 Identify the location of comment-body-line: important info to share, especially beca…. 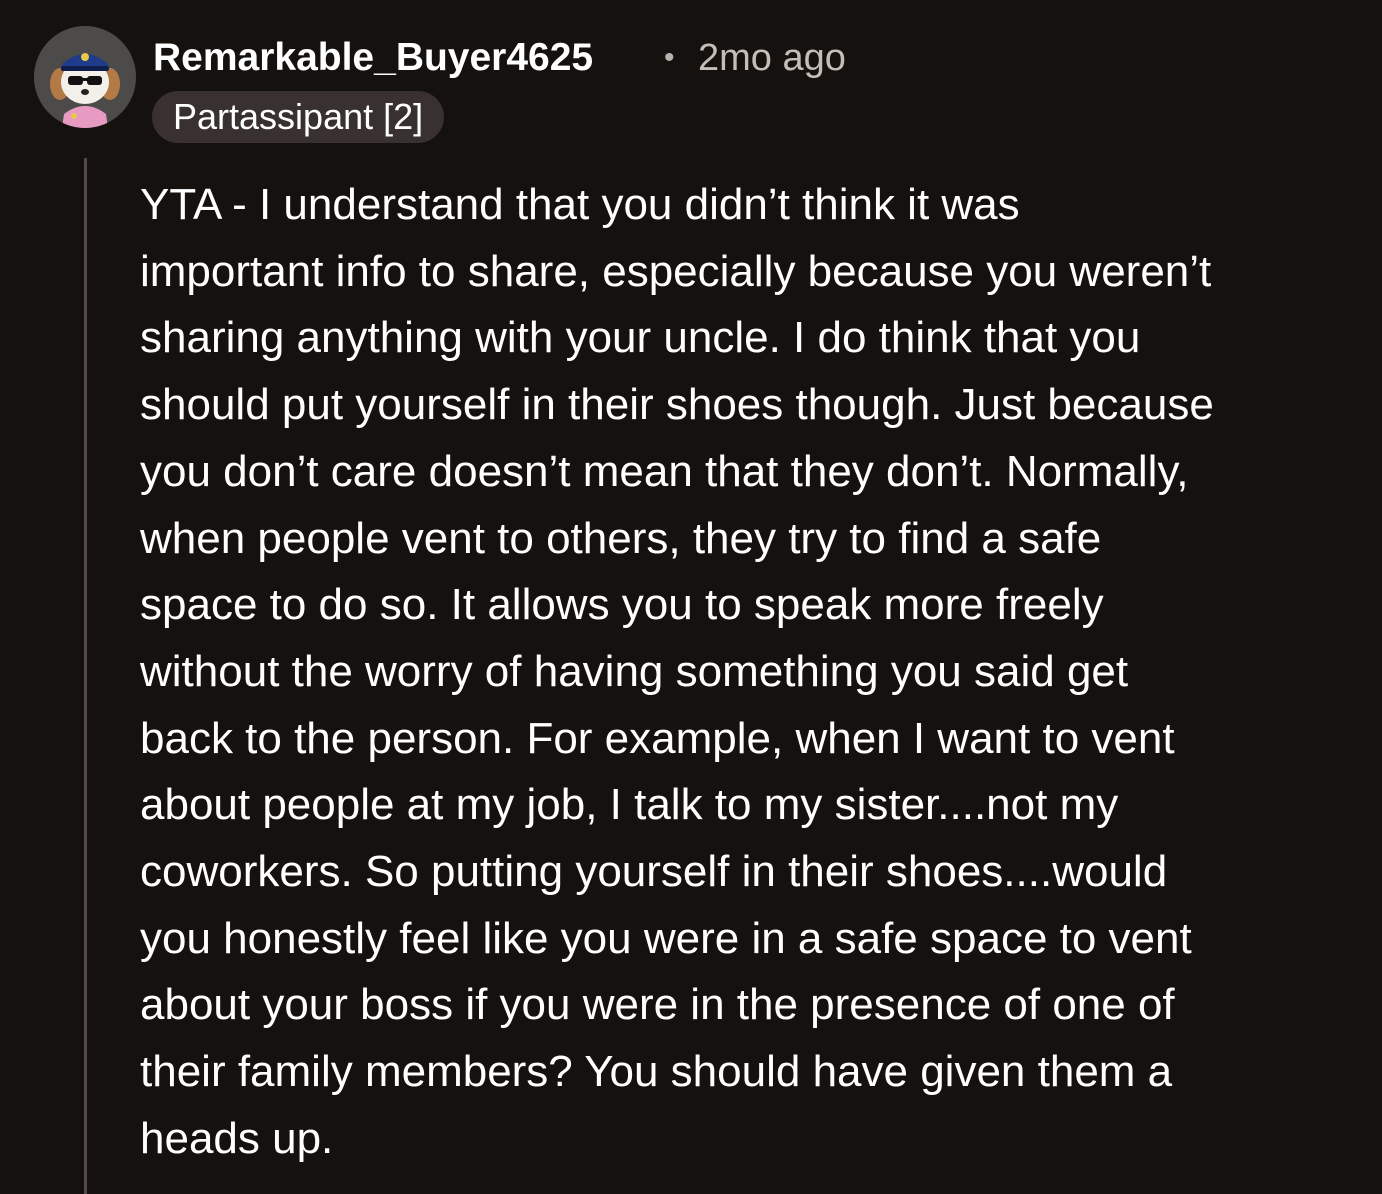
(676, 271).